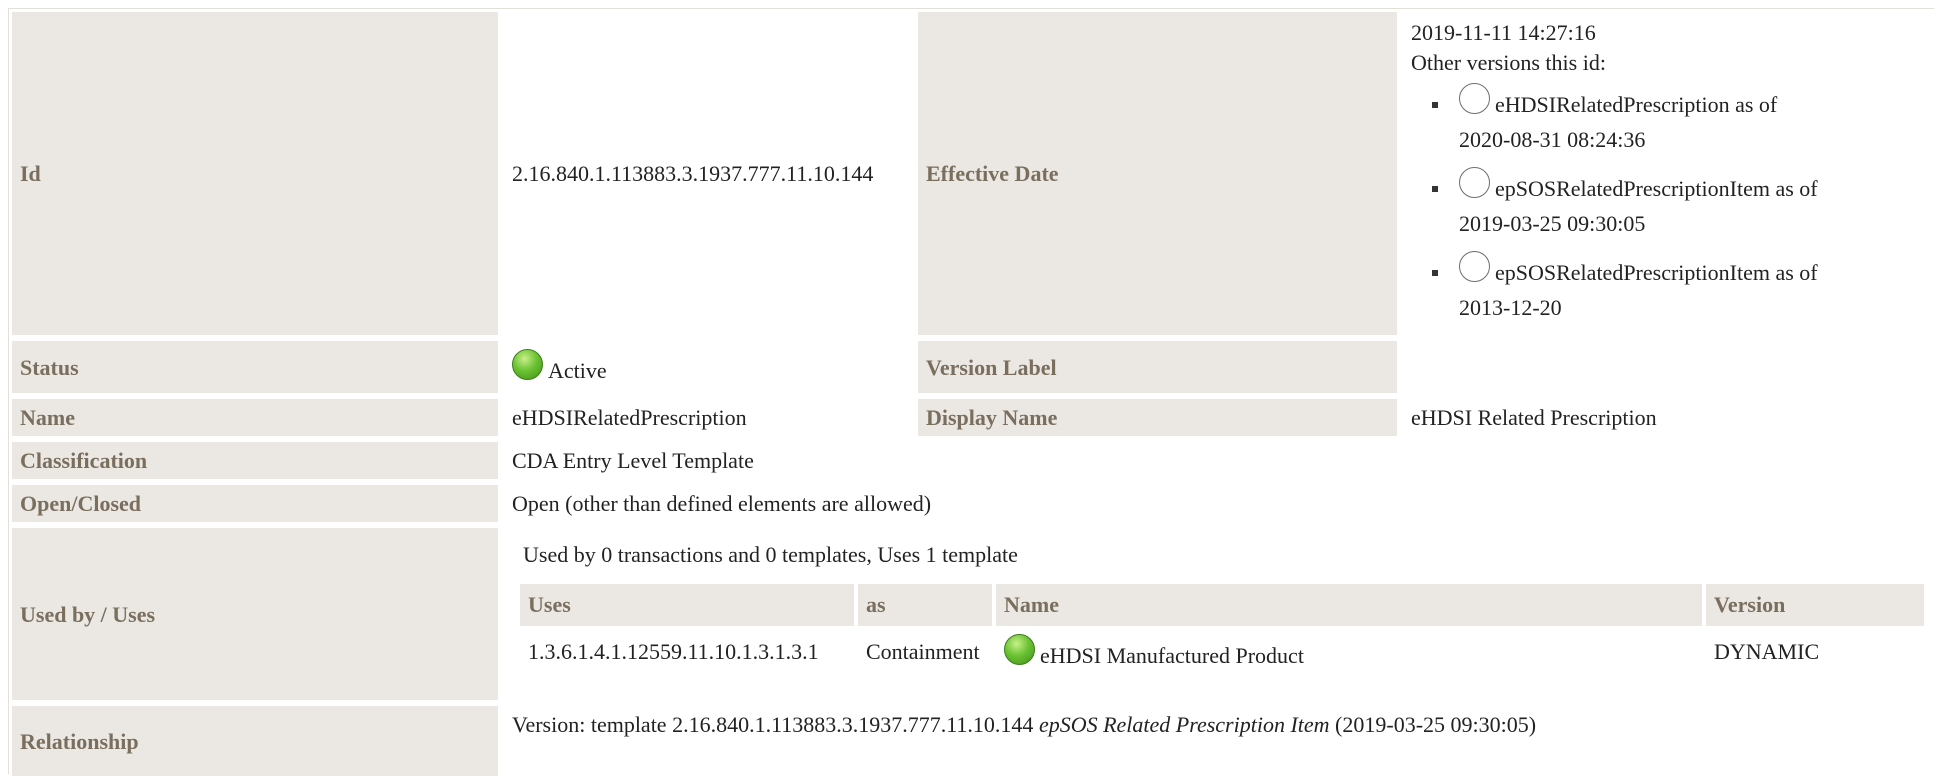 This screenshot has width=1942, height=782. Describe the element at coordinates (1436, 725) in the screenshot. I see `relationship-date: (2019-03-25 09:30:05)` at that location.